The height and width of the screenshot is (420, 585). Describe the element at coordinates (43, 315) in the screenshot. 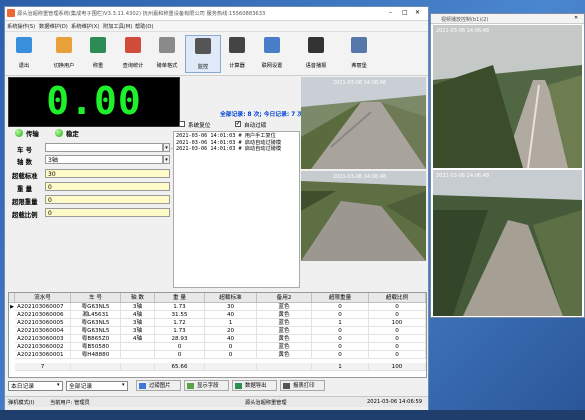

I see `table-cell: A202103060006` at that location.